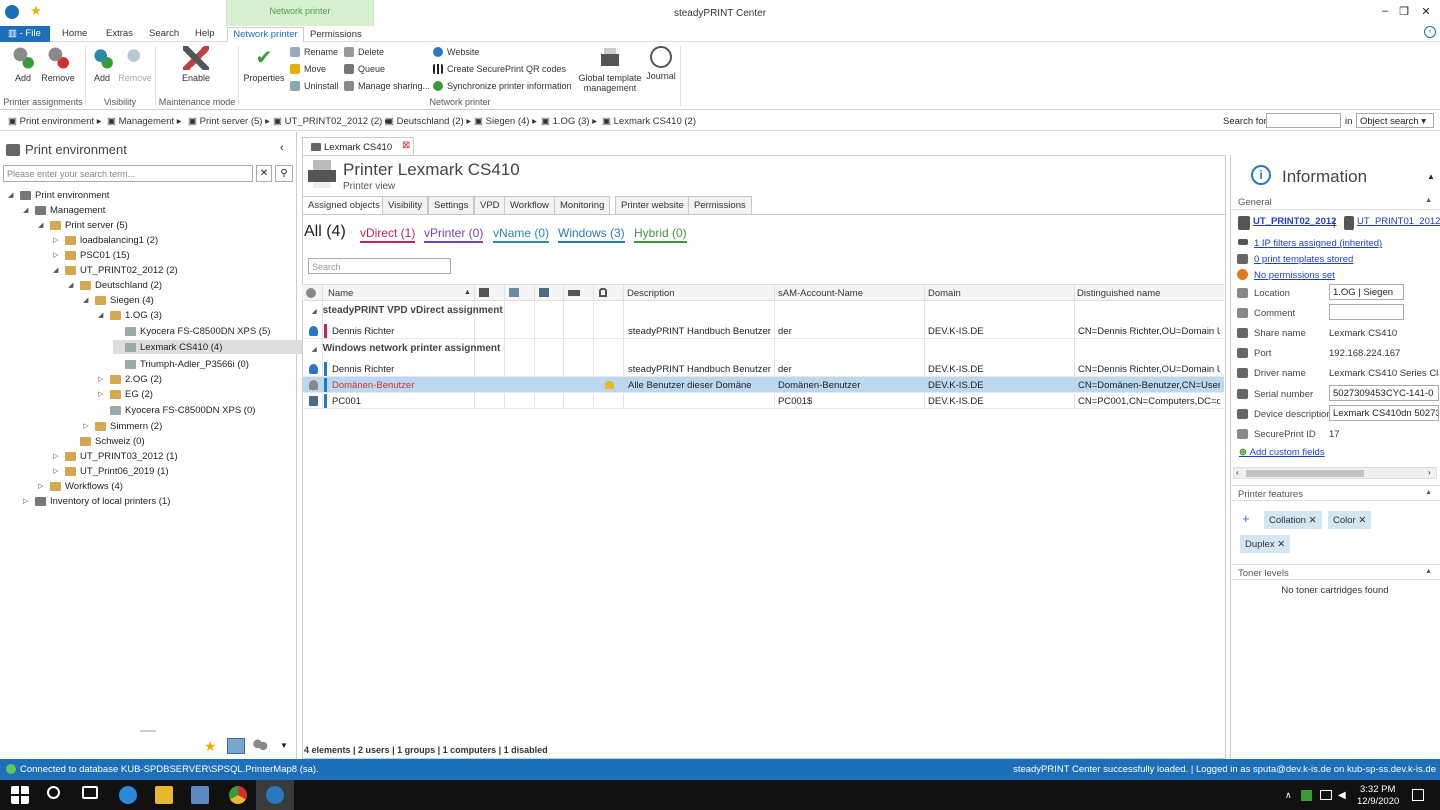 This screenshot has width=1440, height=810. Describe the element at coordinates (238, 795) in the screenshot. I see `chrome-icon` at that location.